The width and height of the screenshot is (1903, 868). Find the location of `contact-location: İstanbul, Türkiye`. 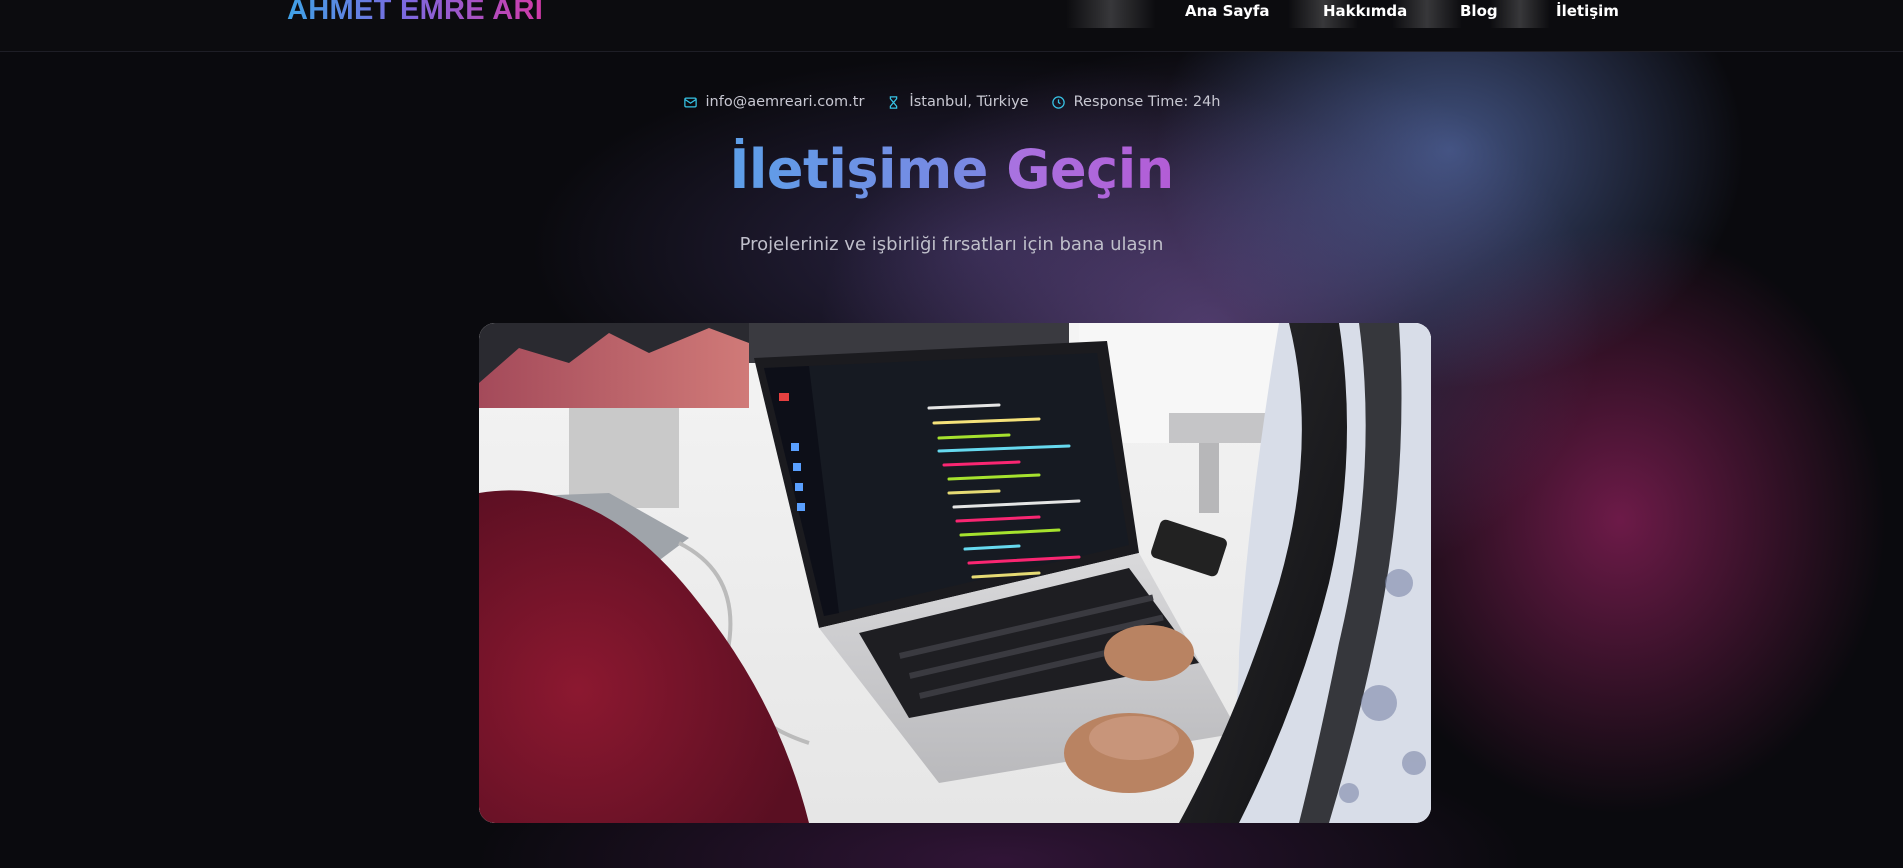

contact-location: İstanbul, Türkiye is located at coordinates (957, 102).